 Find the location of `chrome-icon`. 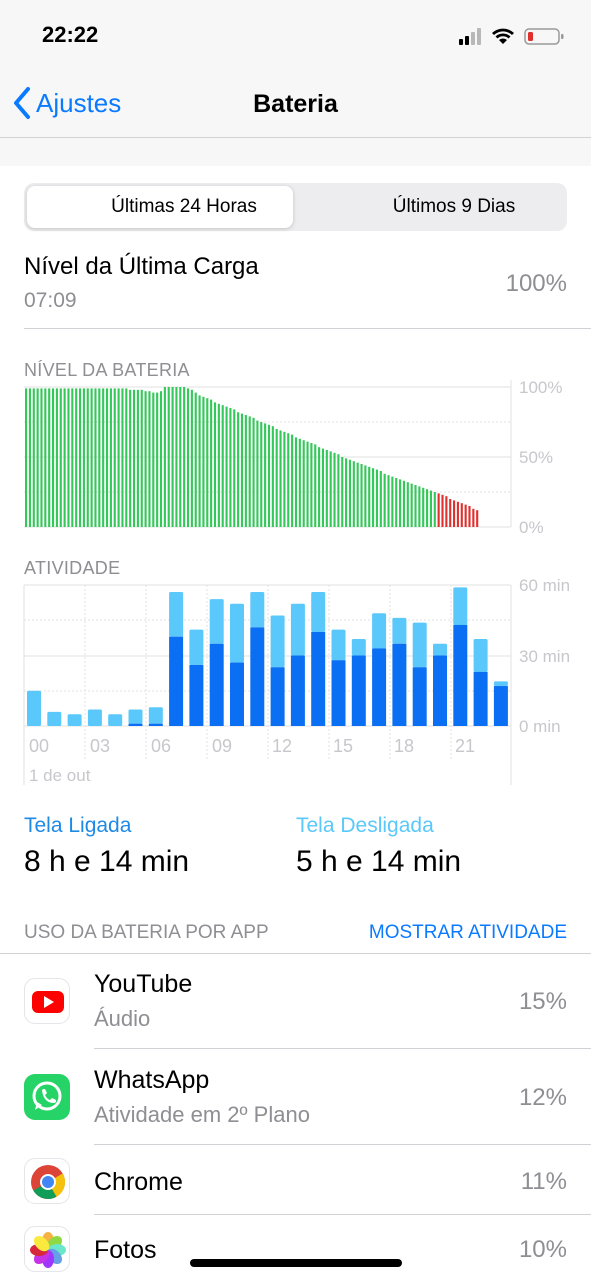

chrome-icon is located at coordinates (47, 1181).